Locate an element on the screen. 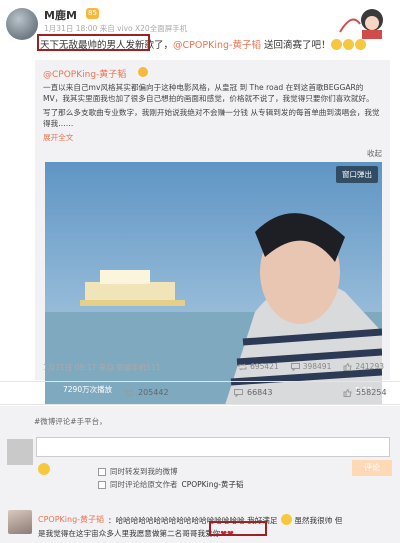  current-user-avatar is located at coordinates (20, 452).